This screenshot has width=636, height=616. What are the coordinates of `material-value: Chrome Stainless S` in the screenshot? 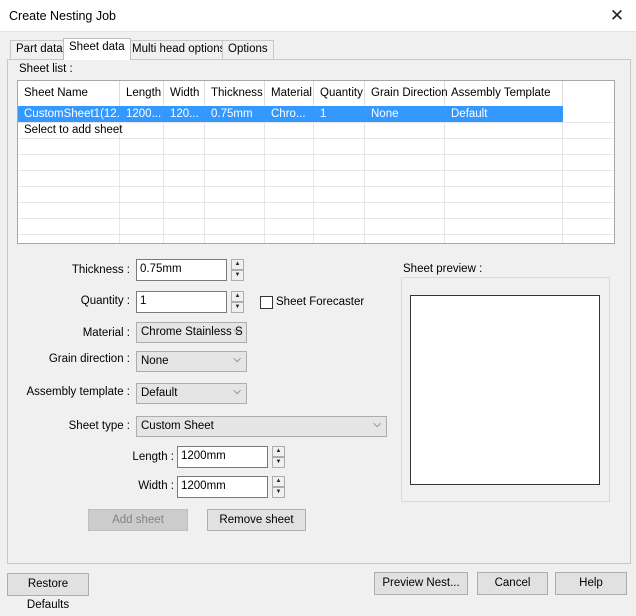 It's located at (192, 332).